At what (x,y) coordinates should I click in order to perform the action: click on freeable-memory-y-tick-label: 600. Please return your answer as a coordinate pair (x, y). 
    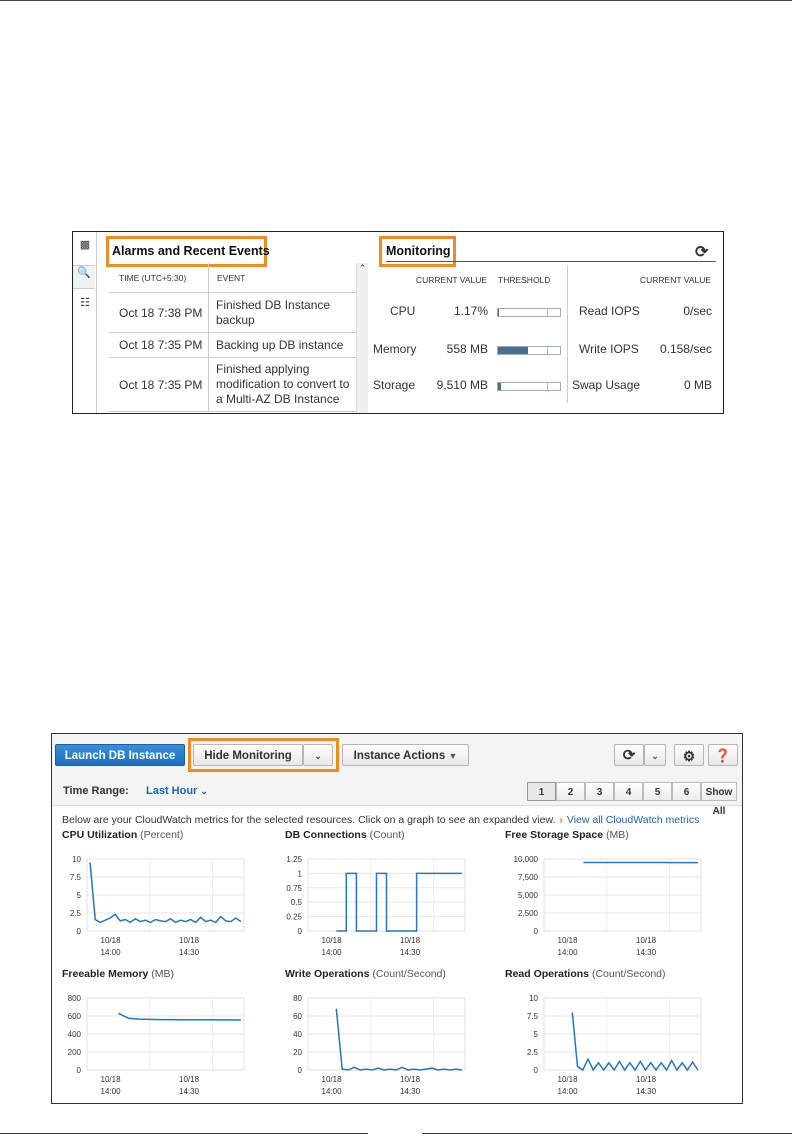
    Looking at the image, I should click on (75, 1016).